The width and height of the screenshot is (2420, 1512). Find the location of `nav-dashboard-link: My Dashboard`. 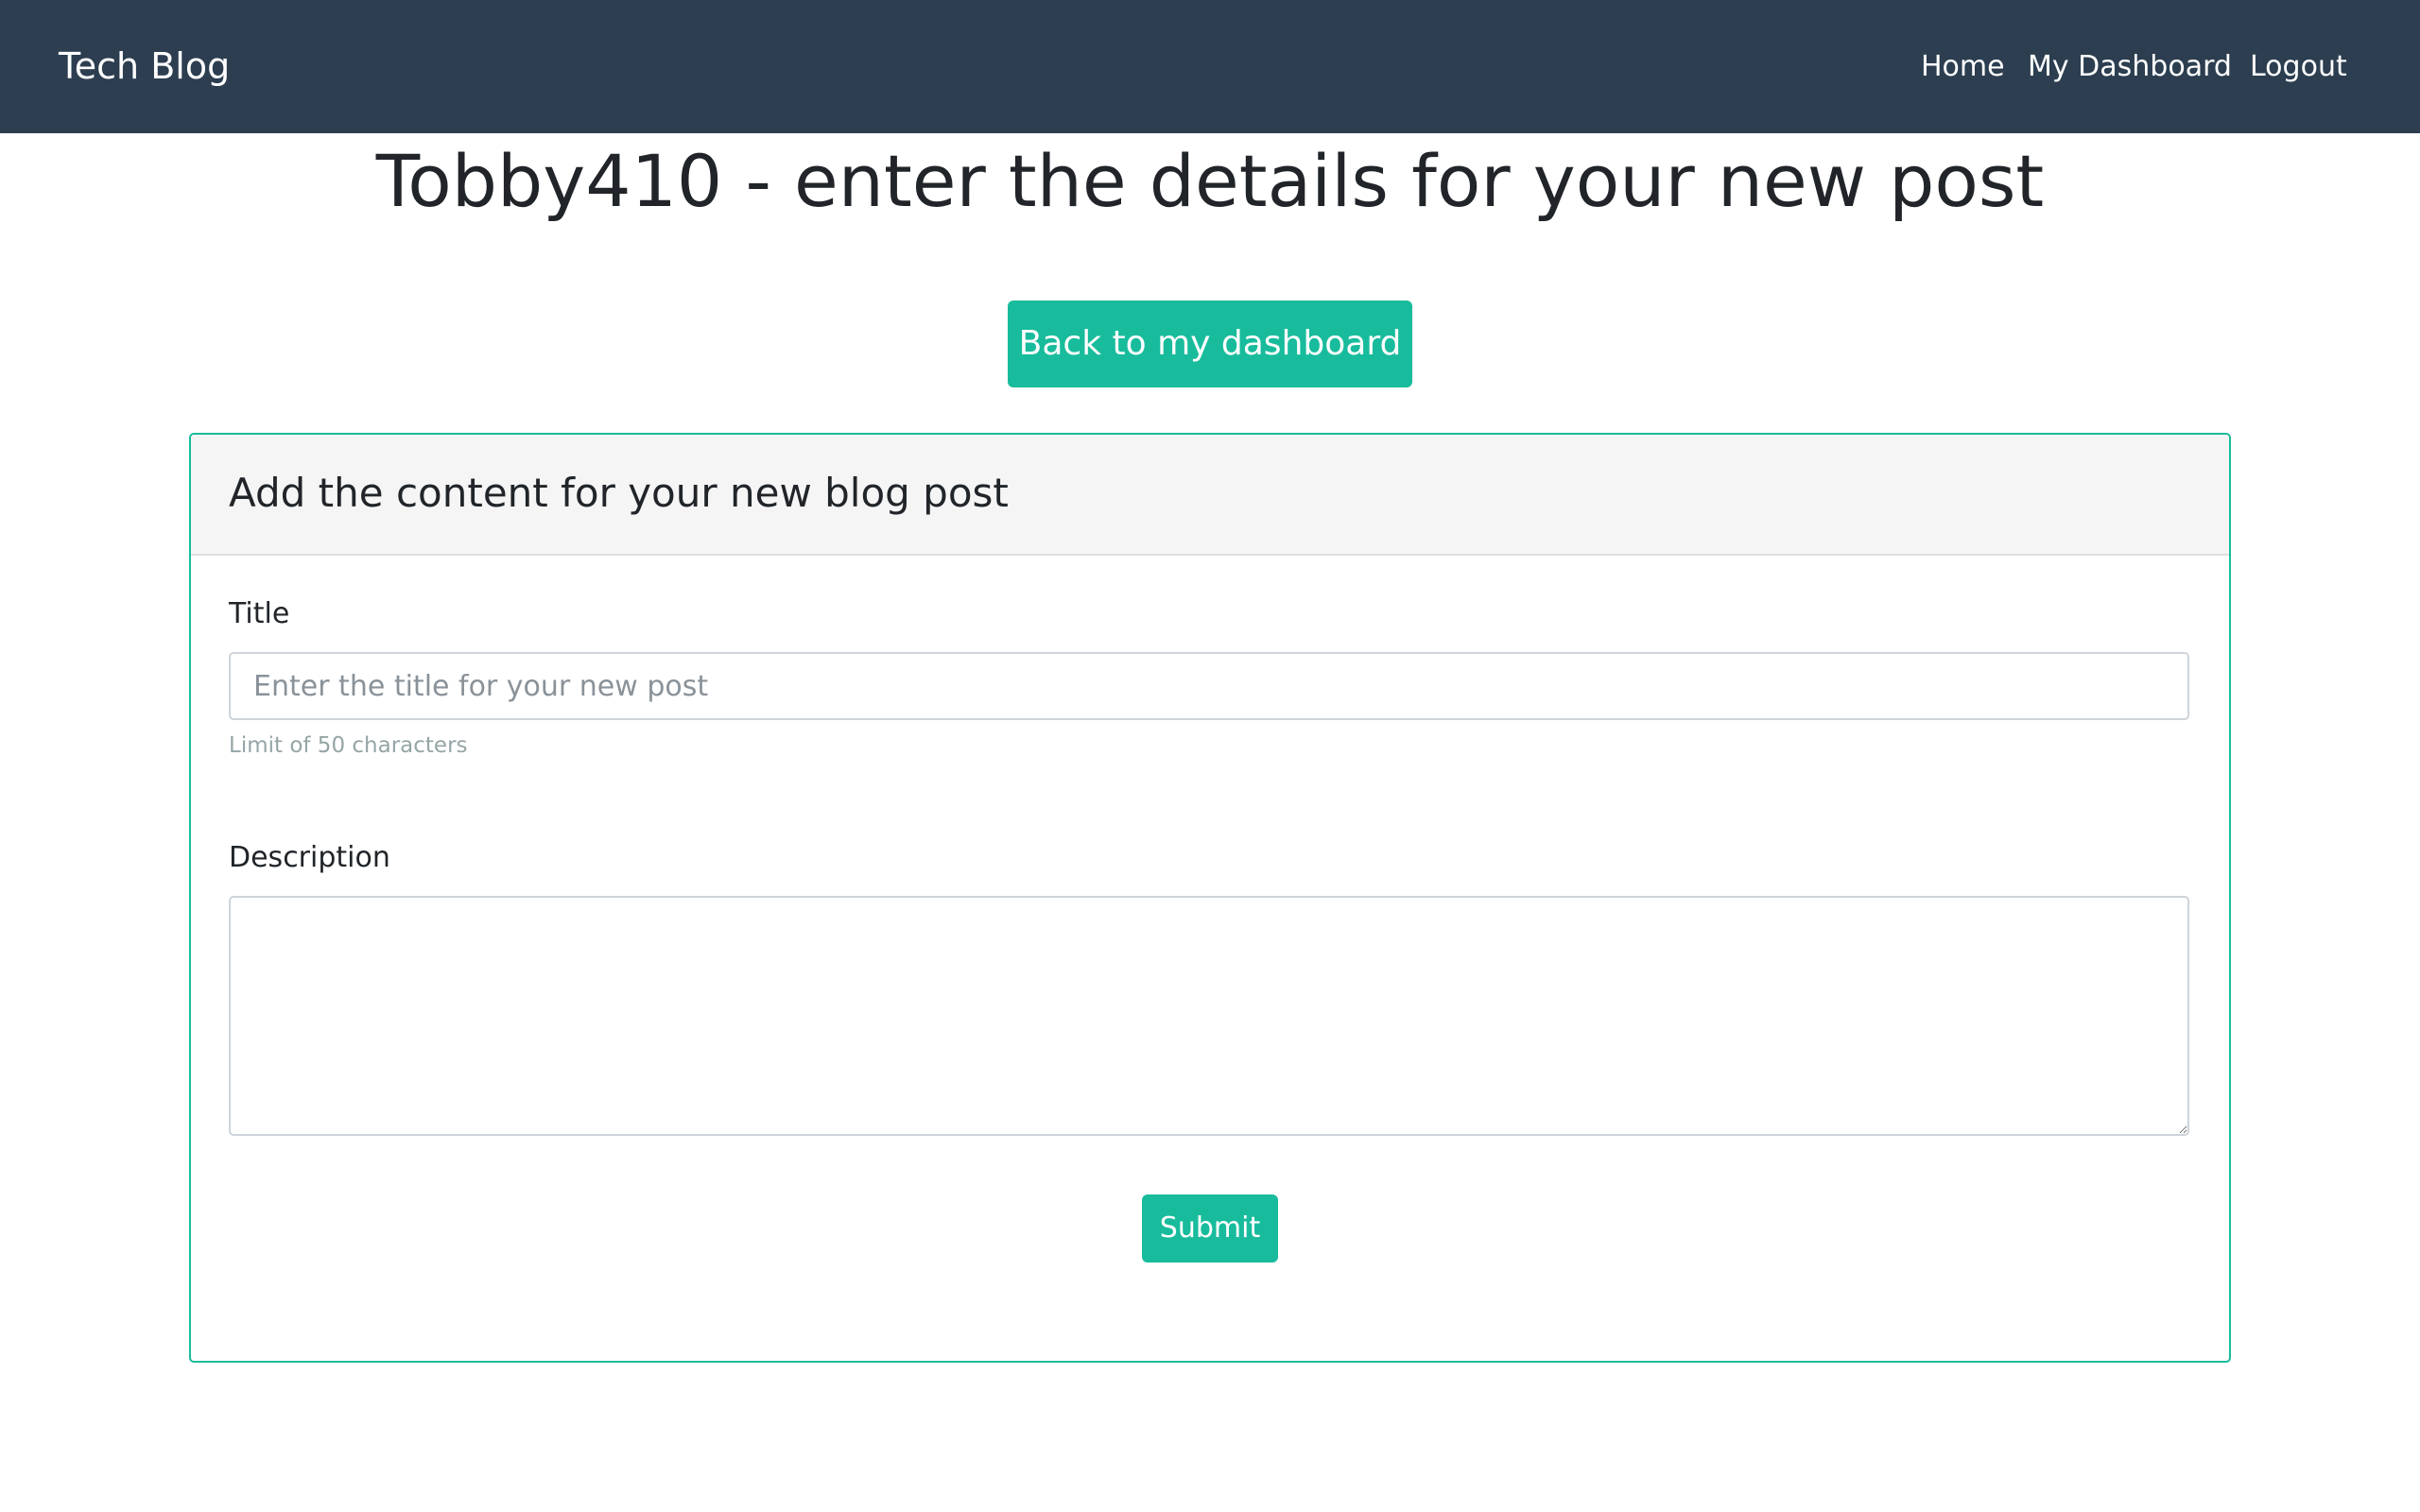

nav-dashboard-link: My Dashboard is located at coordinates (2130, 67).